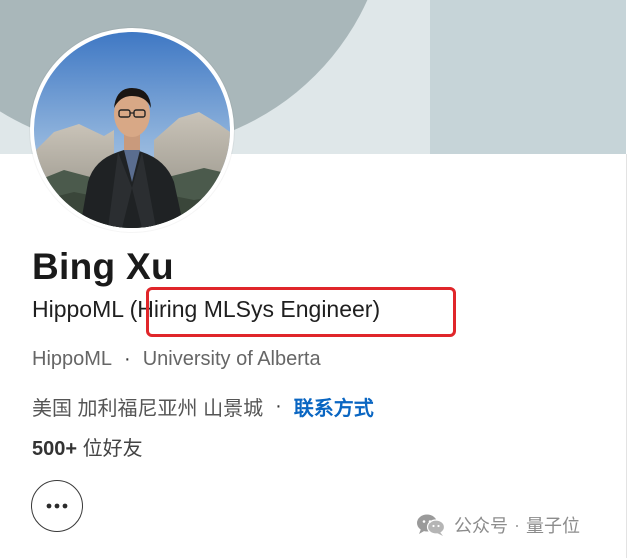 Image resolution: width=640 pixels, height=558 pixels. I want to click on watermark: 公众号 · 量子位, so click(498, 525).